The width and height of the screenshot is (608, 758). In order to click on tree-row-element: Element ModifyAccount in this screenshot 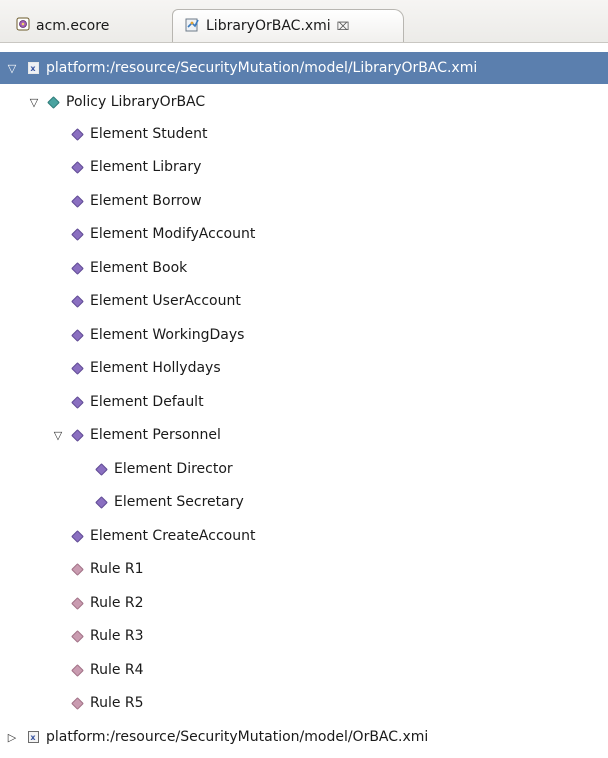, I will do `click(304, 234)`.